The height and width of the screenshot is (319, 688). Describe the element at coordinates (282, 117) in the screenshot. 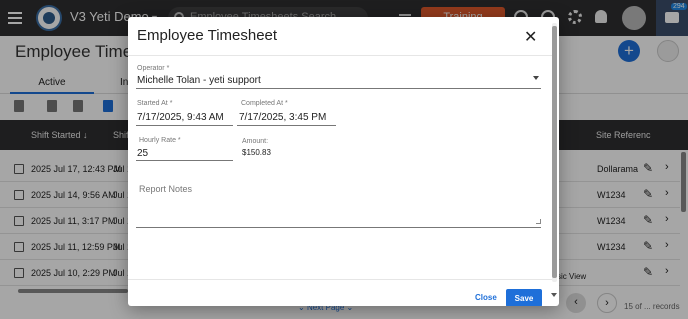

I see `completed-at-field: 7/17/2025, 3:45 PM` at that location.